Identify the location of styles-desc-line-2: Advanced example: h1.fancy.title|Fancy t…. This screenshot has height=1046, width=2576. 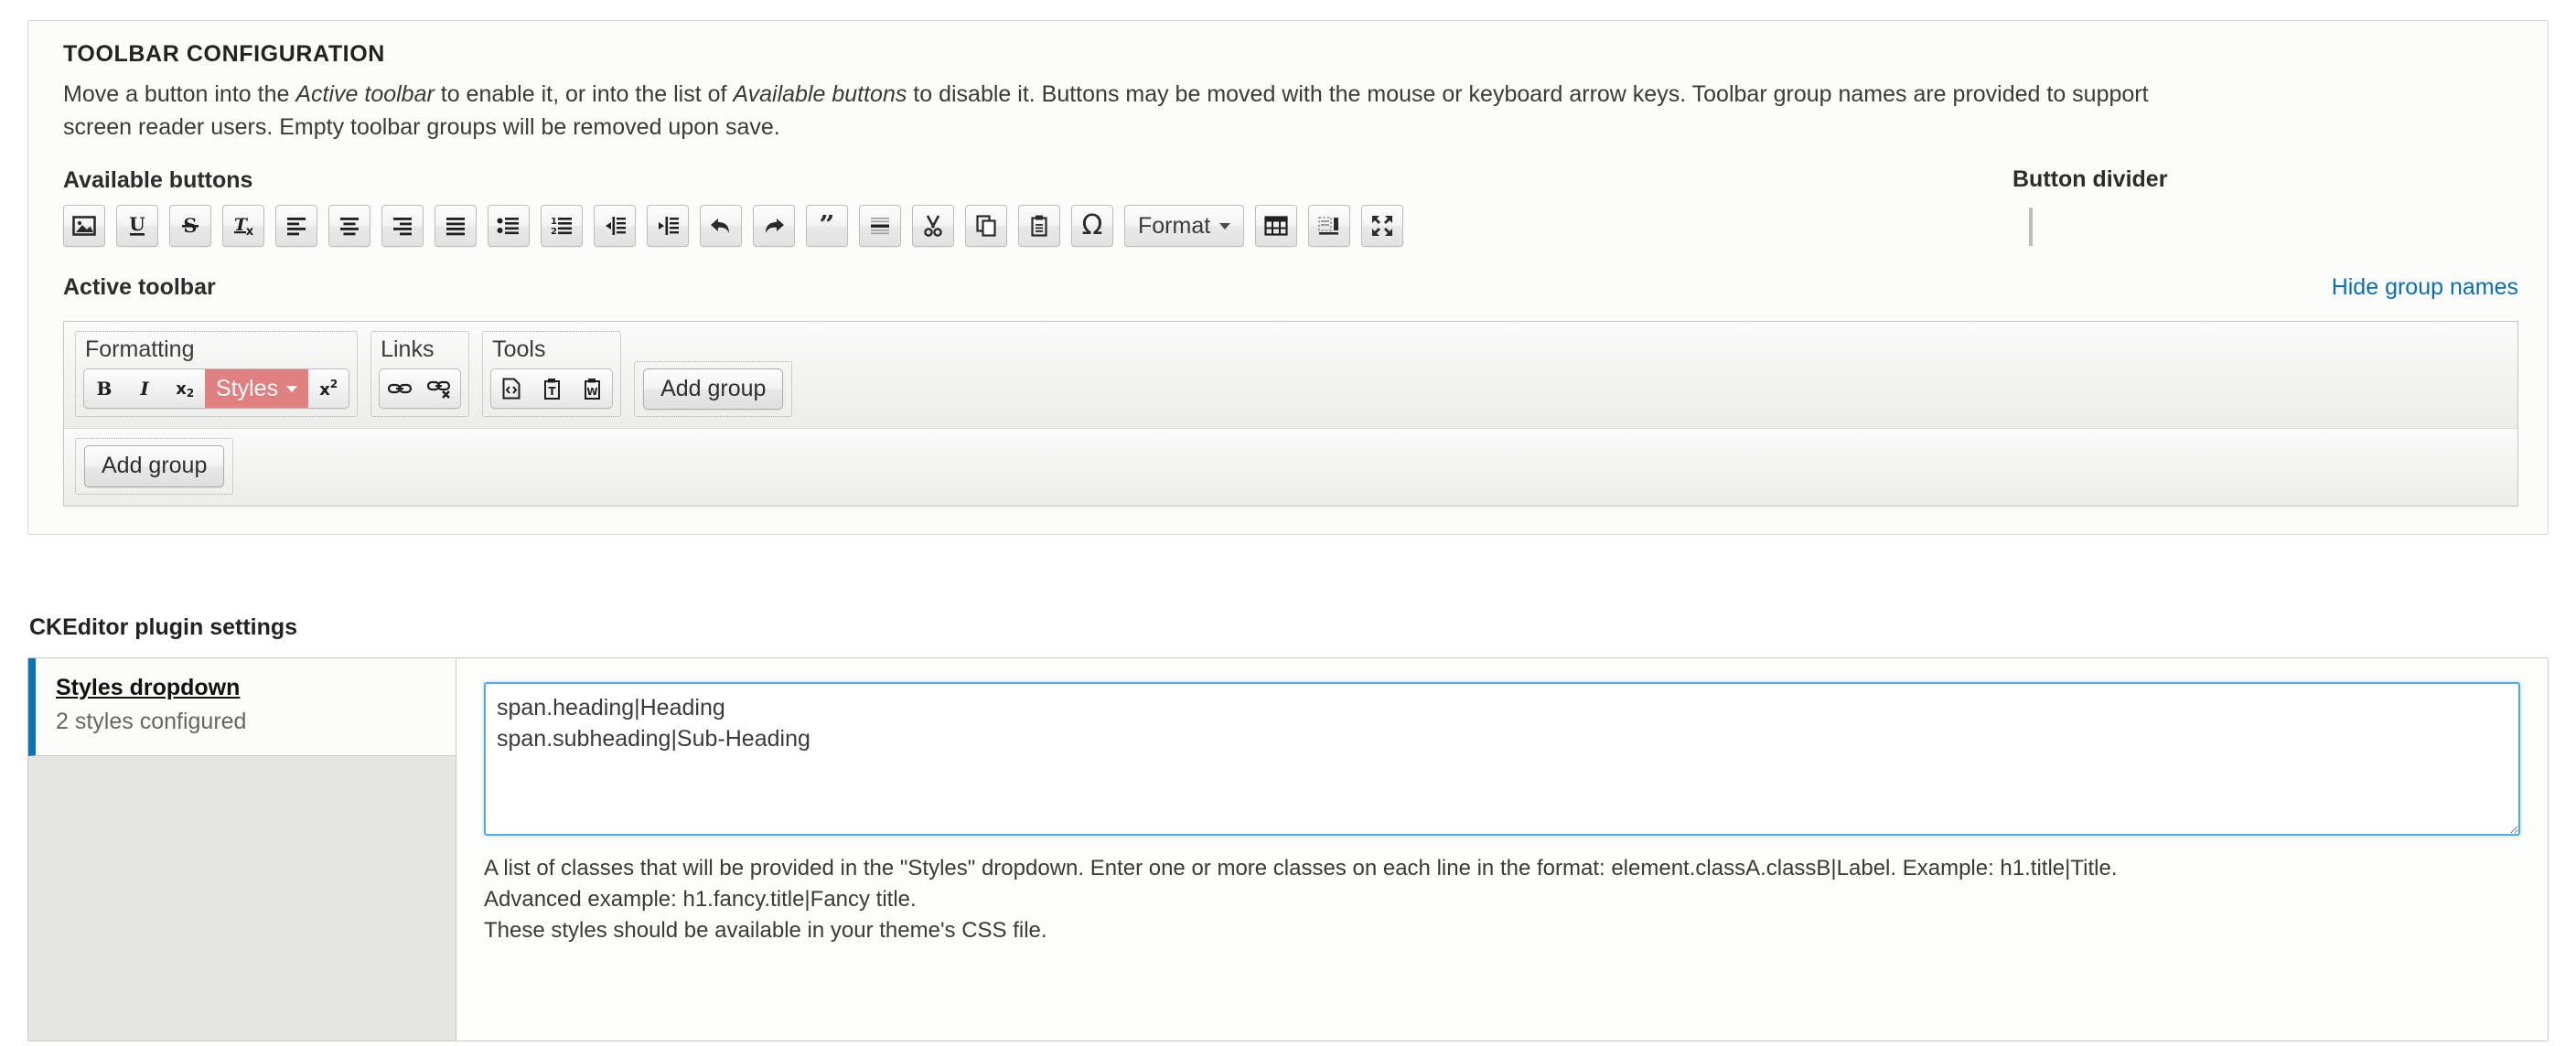
(701, 900).